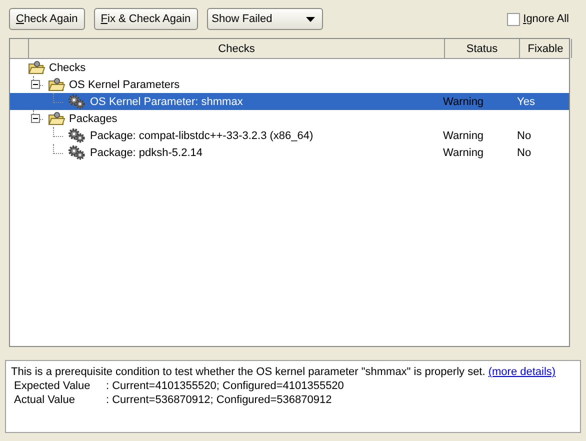 This screenshot has width=586, height=441. What do you see at coordinates (93, 118) in the screenshot?
I see `tree-label: Packages` at bounding box center [93, 118].